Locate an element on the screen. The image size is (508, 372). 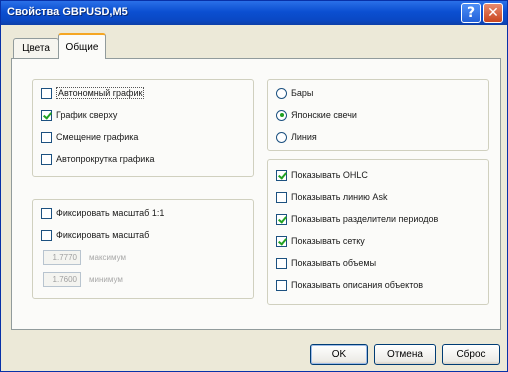
option-show-grid: Показывать сетку is located at coordinates (320, 241).